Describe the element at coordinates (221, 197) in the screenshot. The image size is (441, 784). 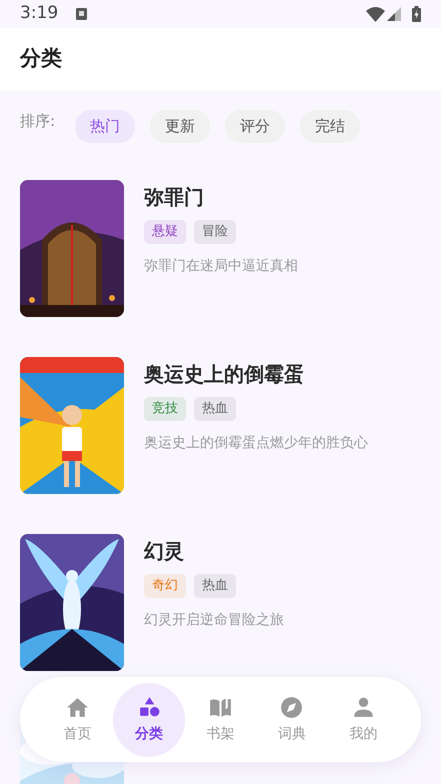
I see `book-title: 弥罪门` at that location.